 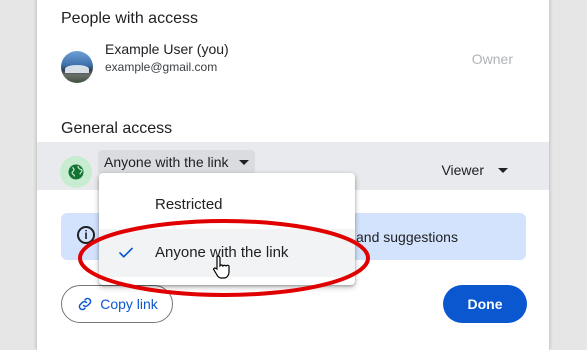 What do you see at coordinates (86, 235) in the screenshot?
I see `info-icon: i` at bounding box center [86, 235].